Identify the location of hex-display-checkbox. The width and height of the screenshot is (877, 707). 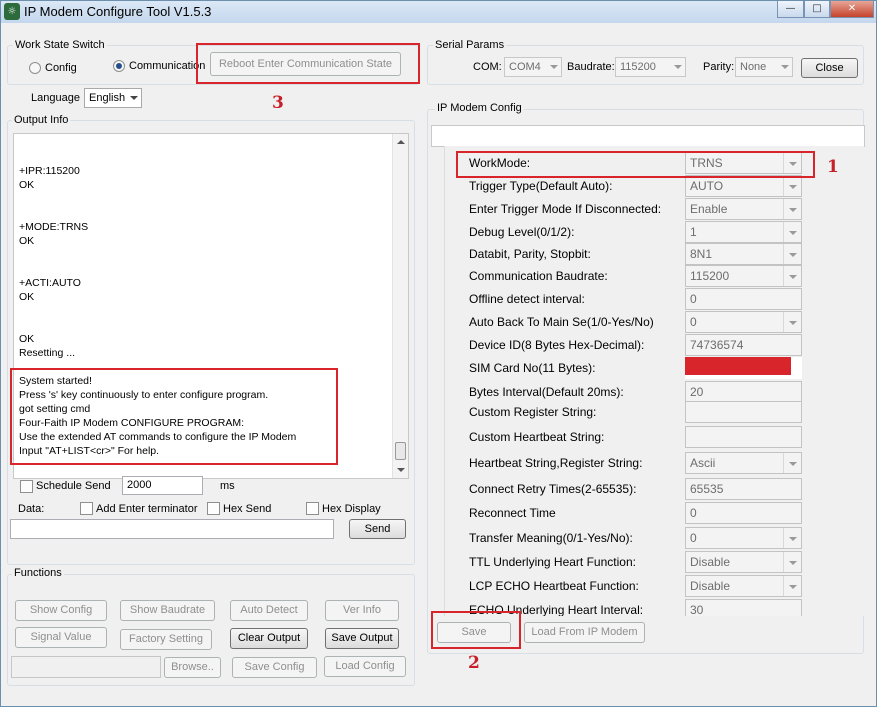
(312, 508).